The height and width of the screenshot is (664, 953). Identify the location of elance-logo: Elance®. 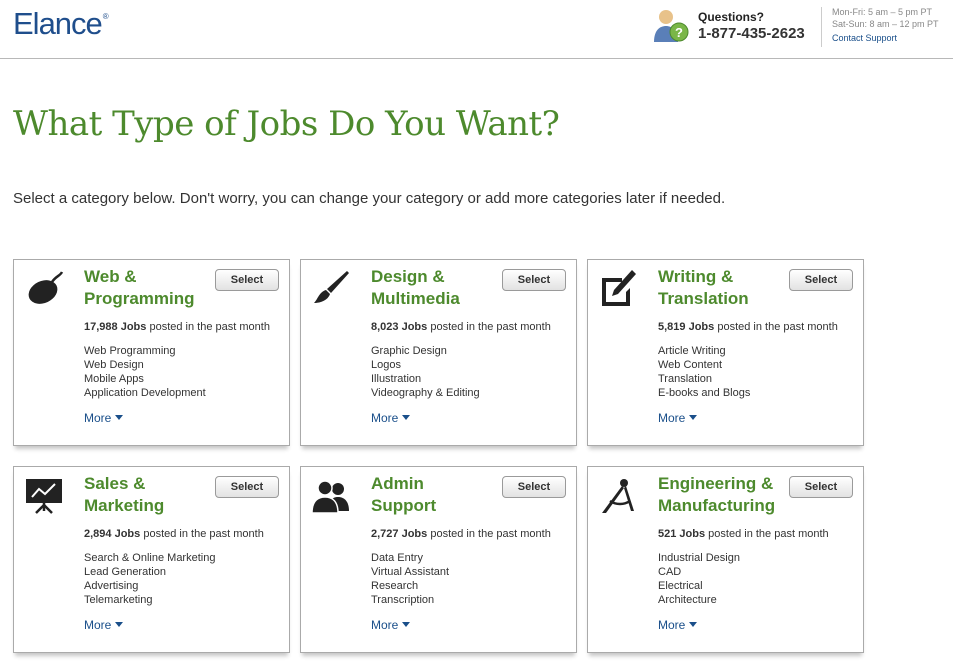
(61, 24).